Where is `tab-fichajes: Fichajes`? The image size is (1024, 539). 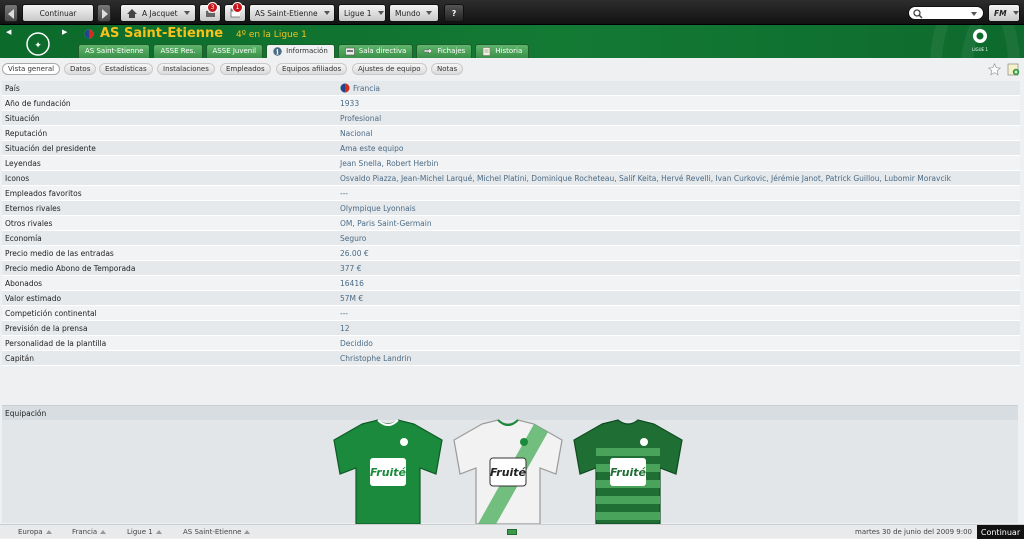
tab-fichajes: Fichajes is located at coordinates (444, 51).